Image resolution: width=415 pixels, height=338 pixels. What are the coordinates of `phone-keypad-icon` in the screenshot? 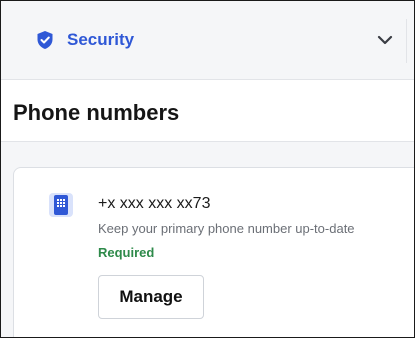 It's located at (61, 205).